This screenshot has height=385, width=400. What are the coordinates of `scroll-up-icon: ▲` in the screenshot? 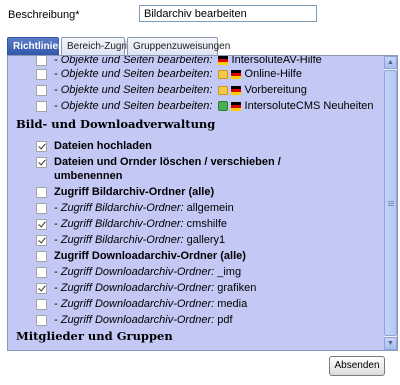 It's located at (390, 62).